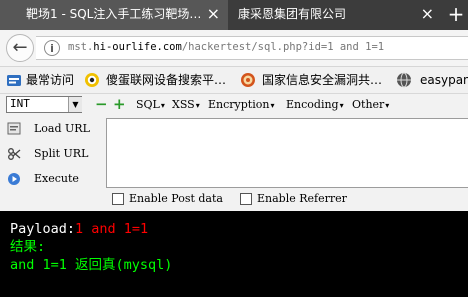 The width and height of the screenshot is (468, 297). What do you see at coordinates (81, 47) in the screenshot?
I see `url-prefix: mst.` at bounding box center [81, 47].